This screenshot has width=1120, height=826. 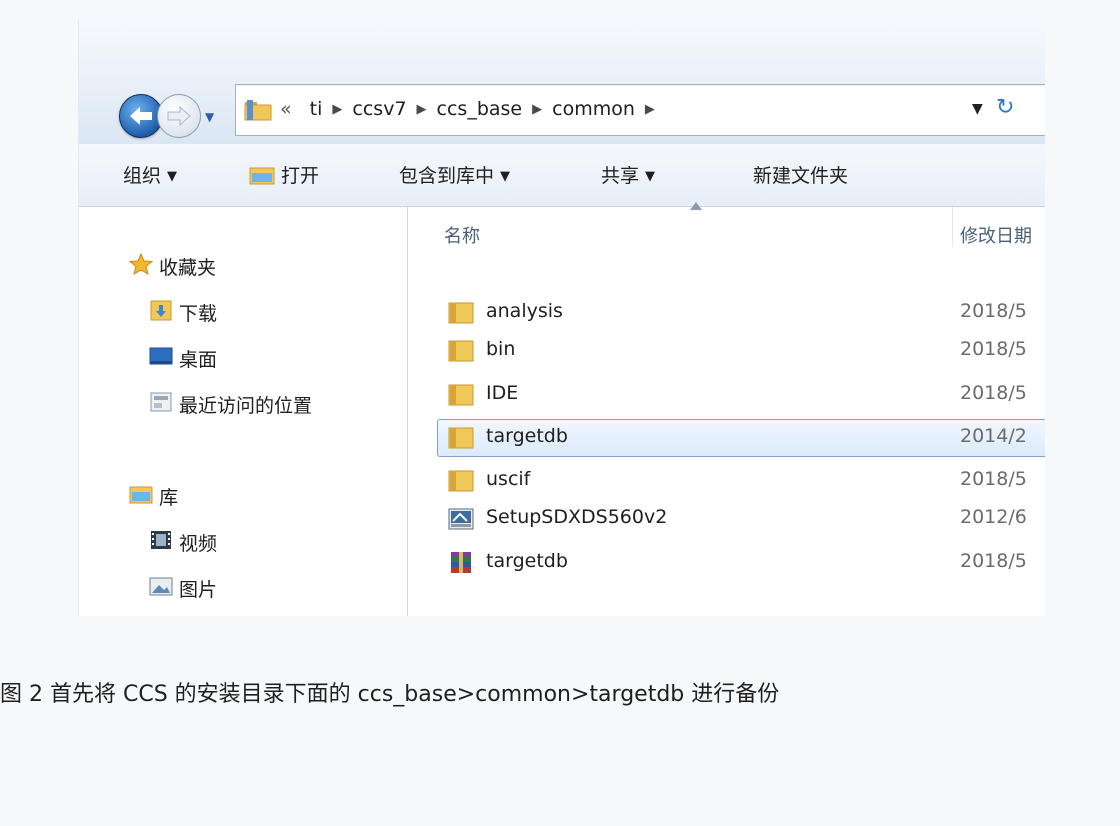 What do you see at coordinates (161, 402) in the screenshot?
I see `recent-places-icon` at bounding box center [161, 402].